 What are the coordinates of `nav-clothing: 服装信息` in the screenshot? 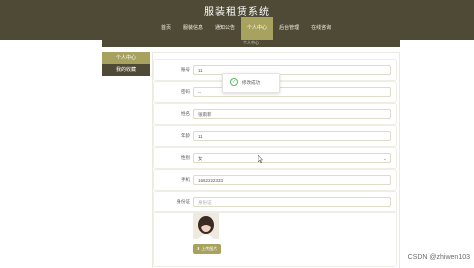 It's located at (193, 28).